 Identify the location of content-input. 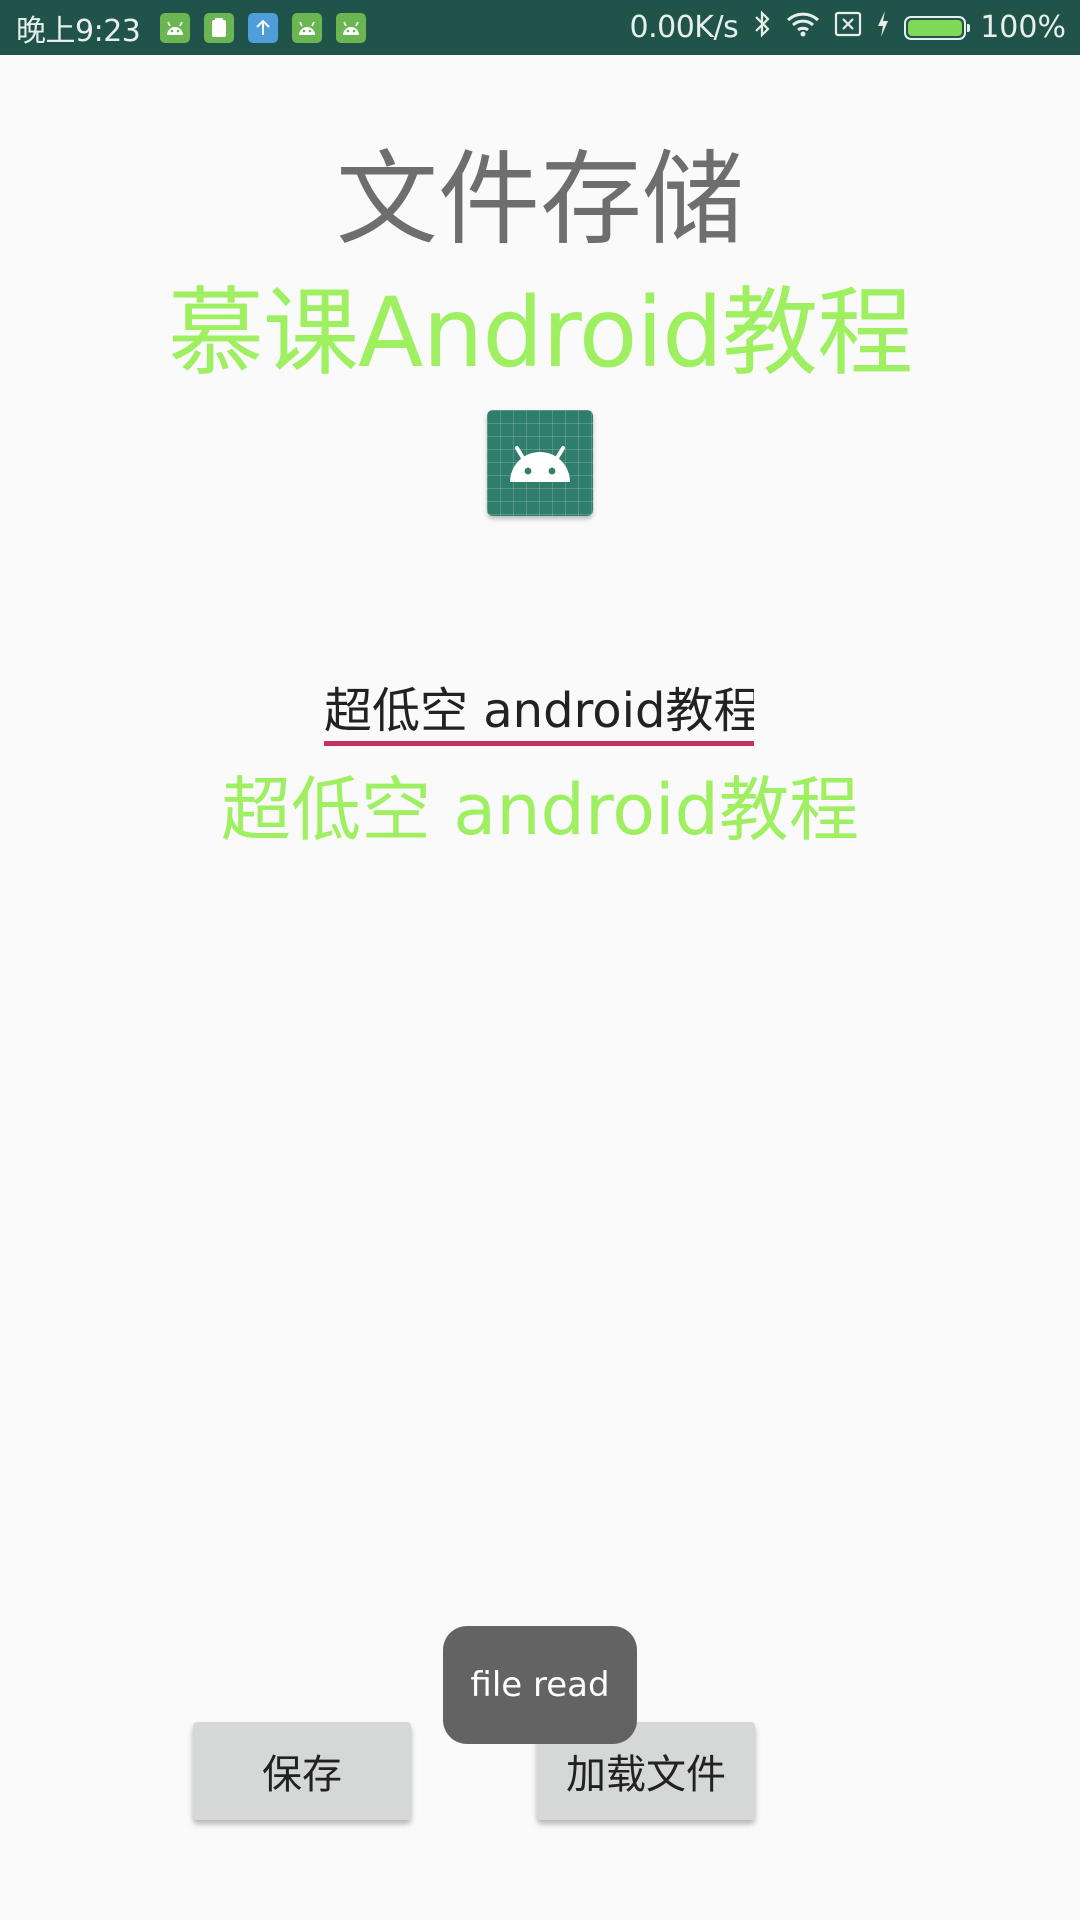
(539, 708).